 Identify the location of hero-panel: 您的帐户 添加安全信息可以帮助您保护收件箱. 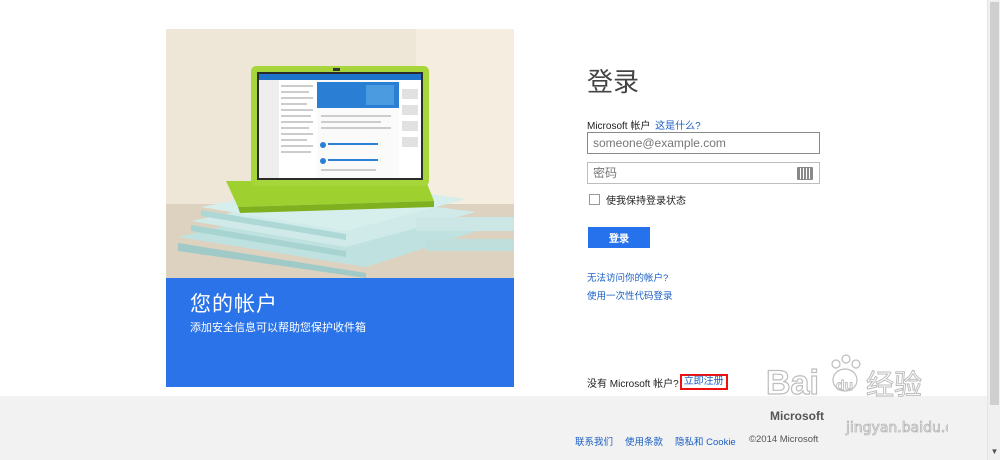
(340, 332).